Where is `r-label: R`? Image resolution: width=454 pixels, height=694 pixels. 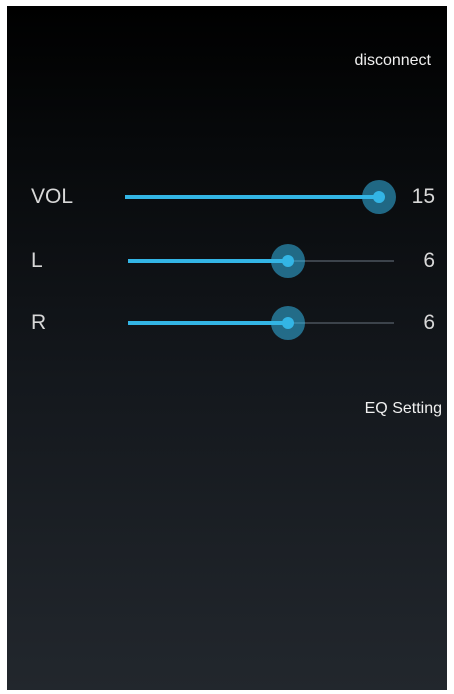
r-label: R is located at coordinates (39, 322).